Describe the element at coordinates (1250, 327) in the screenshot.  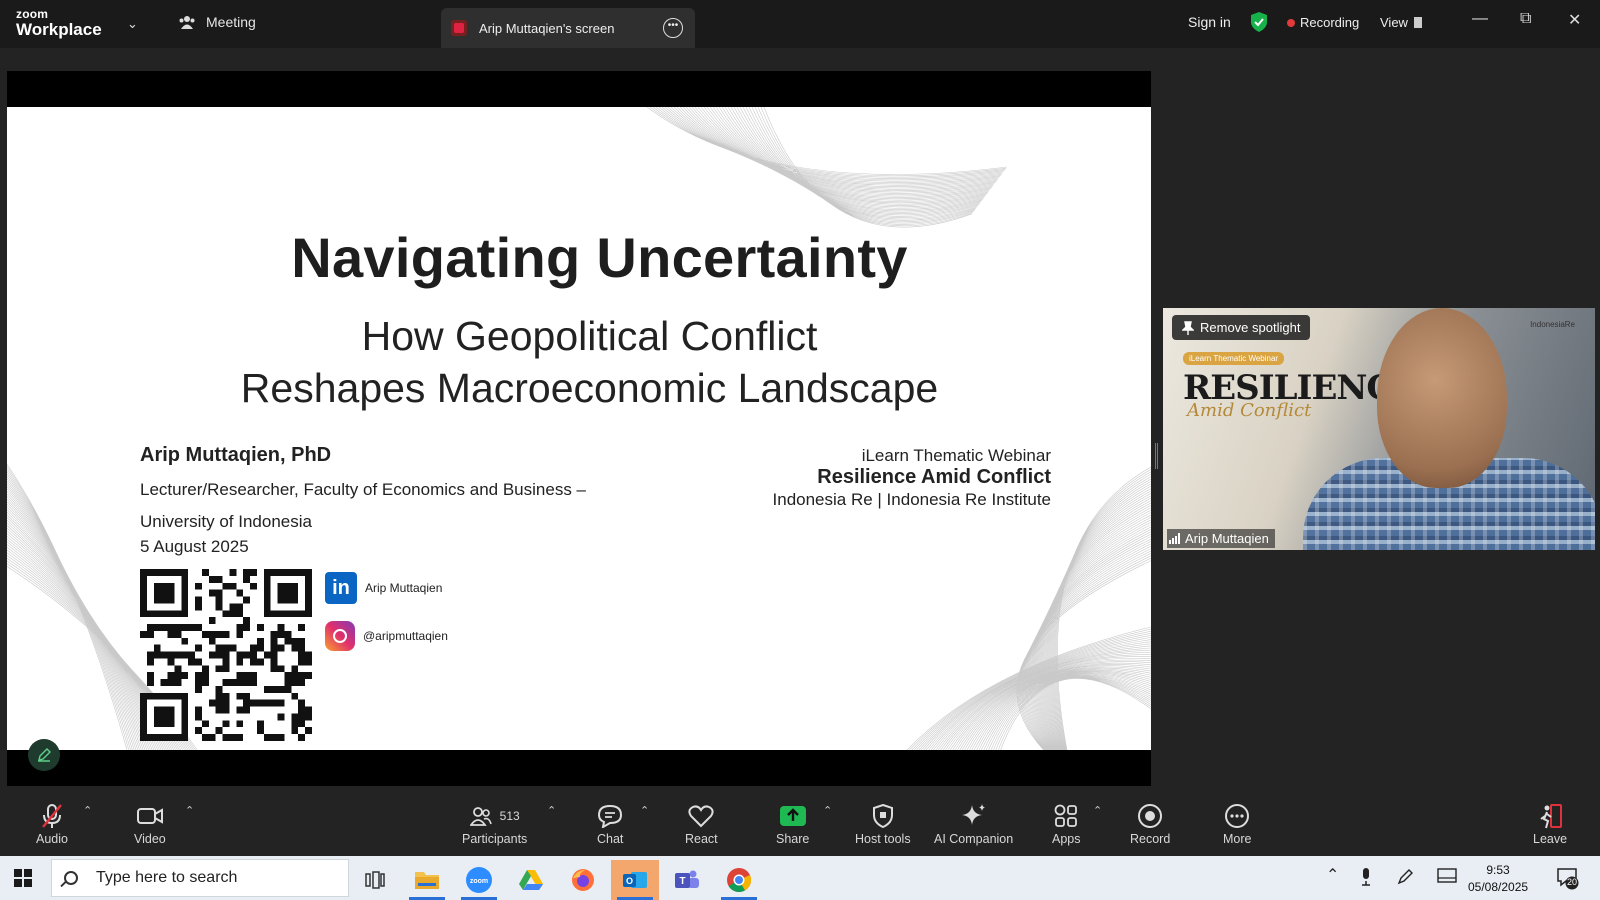
I see `remove-spotlight-label: Remove spotlight` at that location.